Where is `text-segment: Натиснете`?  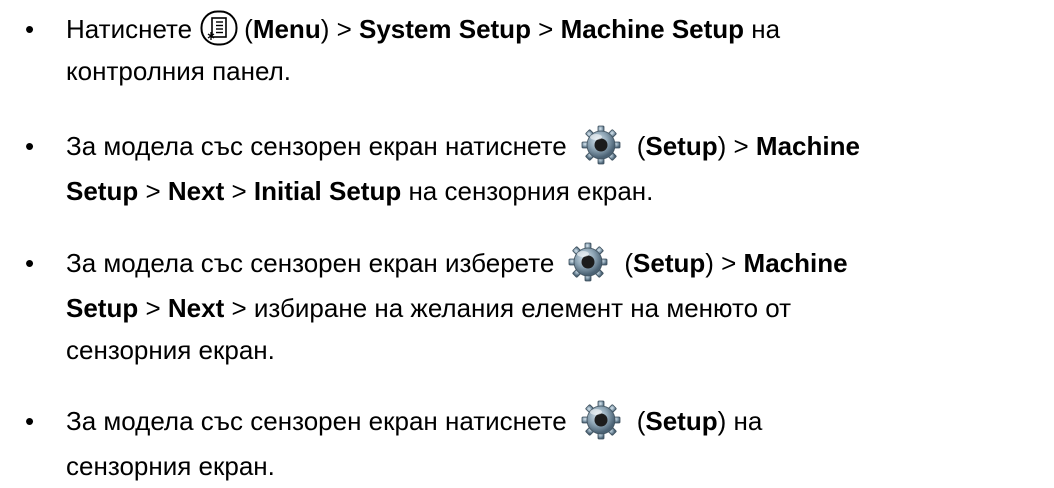 text-segment: Натиснете is located at coordinates (129, 29).